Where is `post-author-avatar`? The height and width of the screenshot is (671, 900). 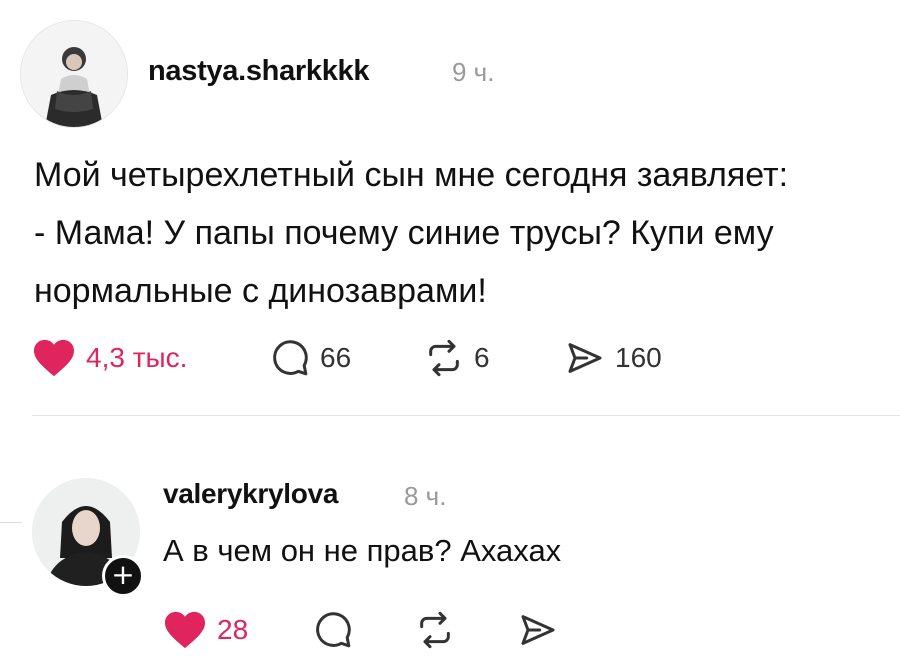 post-author-avatar is located at coordinates (74, 74).